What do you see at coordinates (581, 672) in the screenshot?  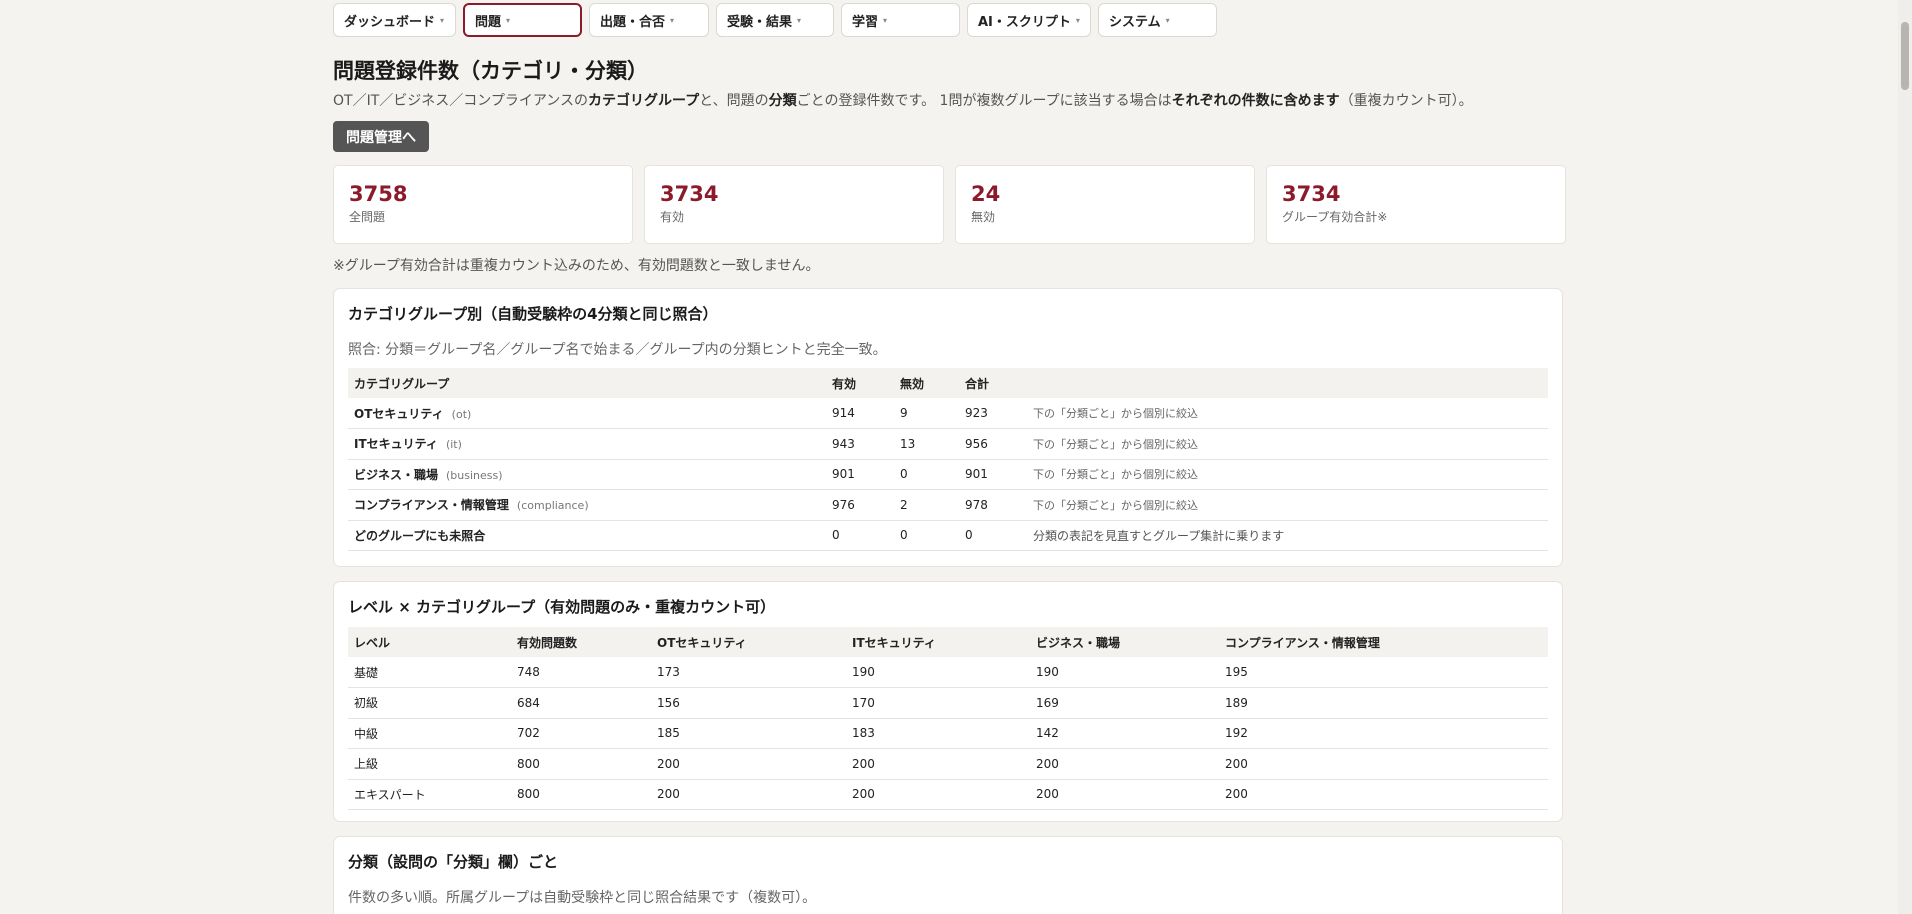 I see `level-count: 748` at bounding box center [581, 672].